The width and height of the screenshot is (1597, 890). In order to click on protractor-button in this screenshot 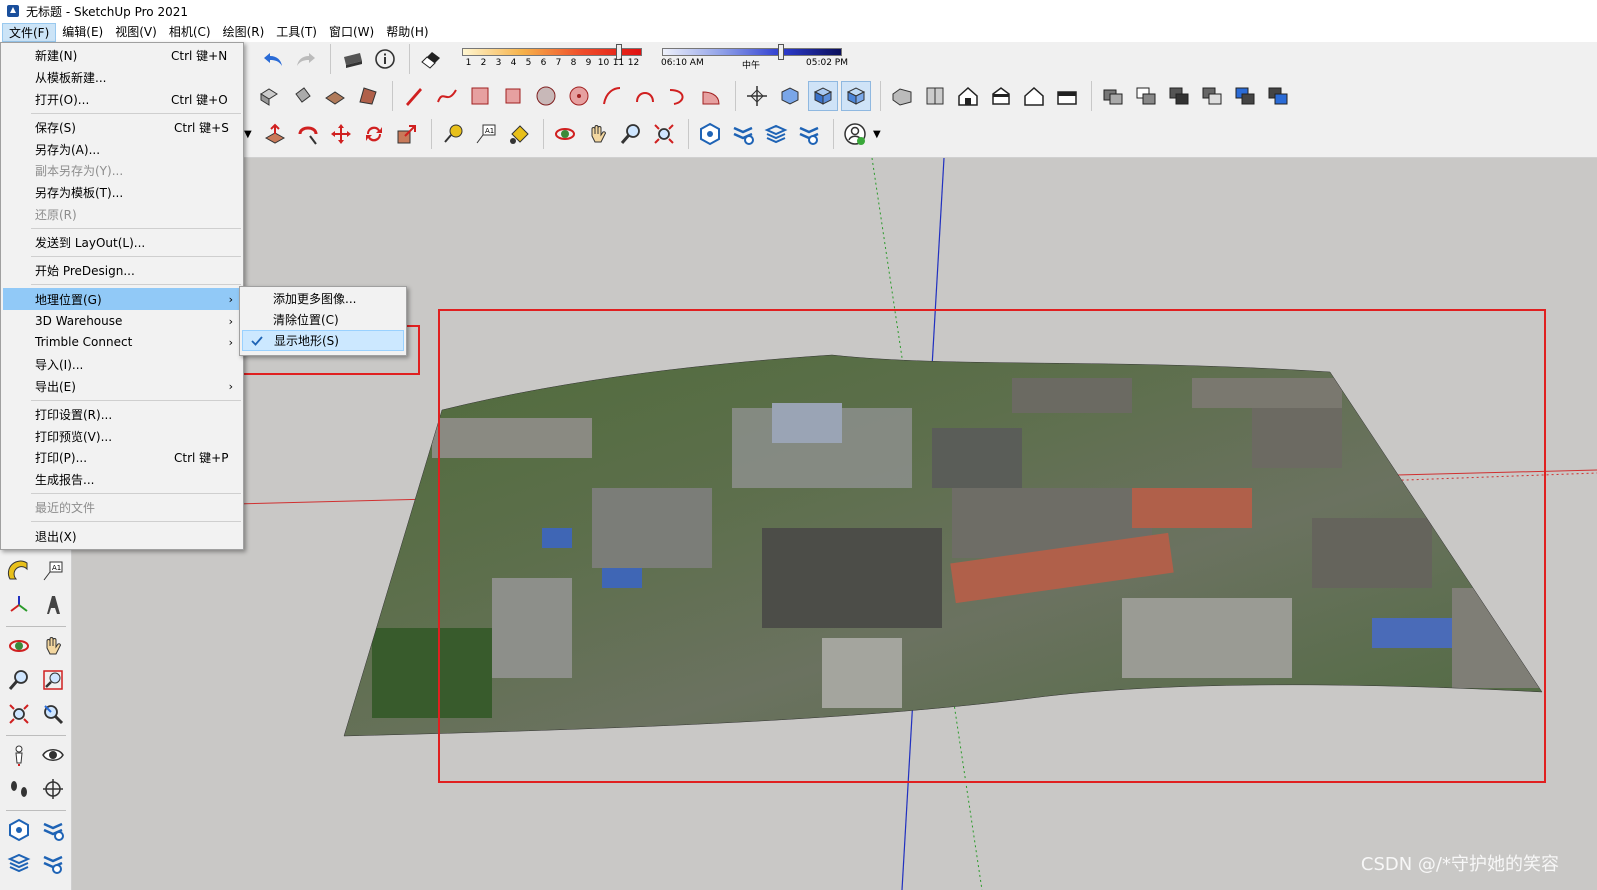, I will do `click(19, 571)`.